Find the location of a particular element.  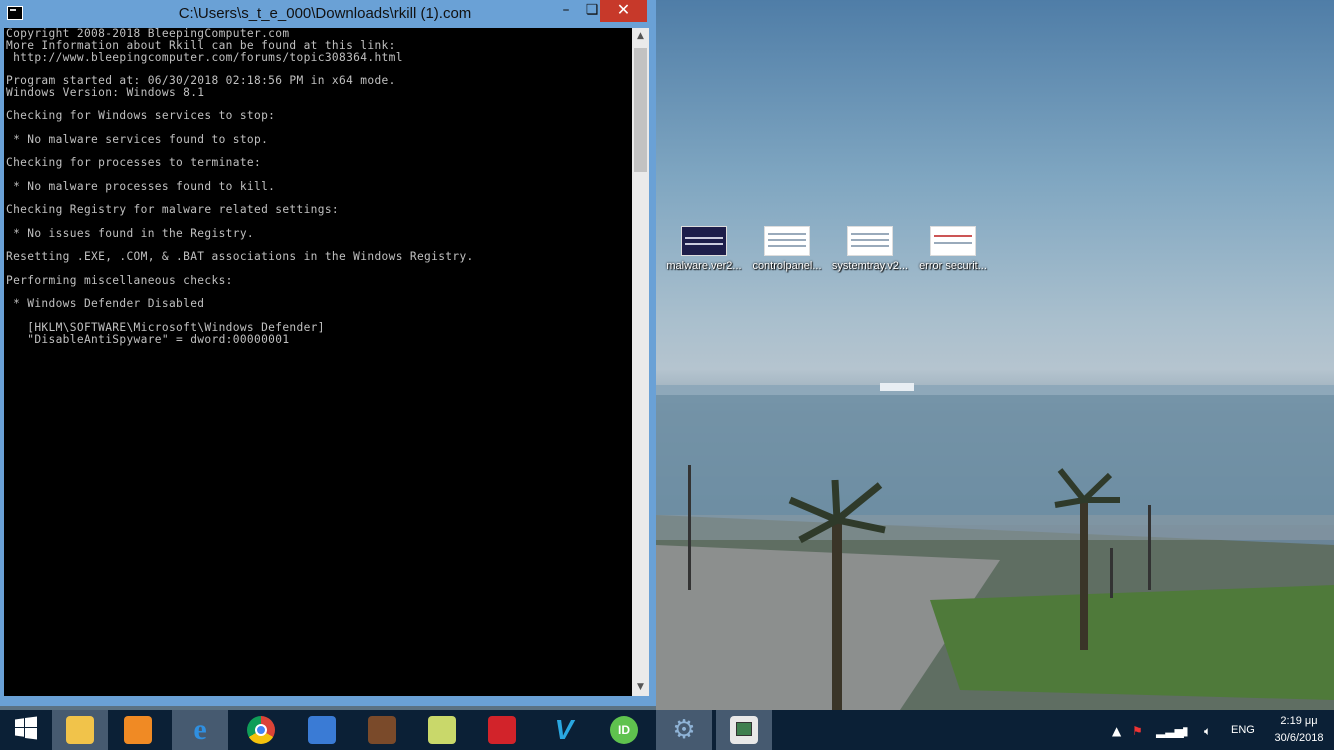

idm-icon: ID is located at coordinates (624, 730).